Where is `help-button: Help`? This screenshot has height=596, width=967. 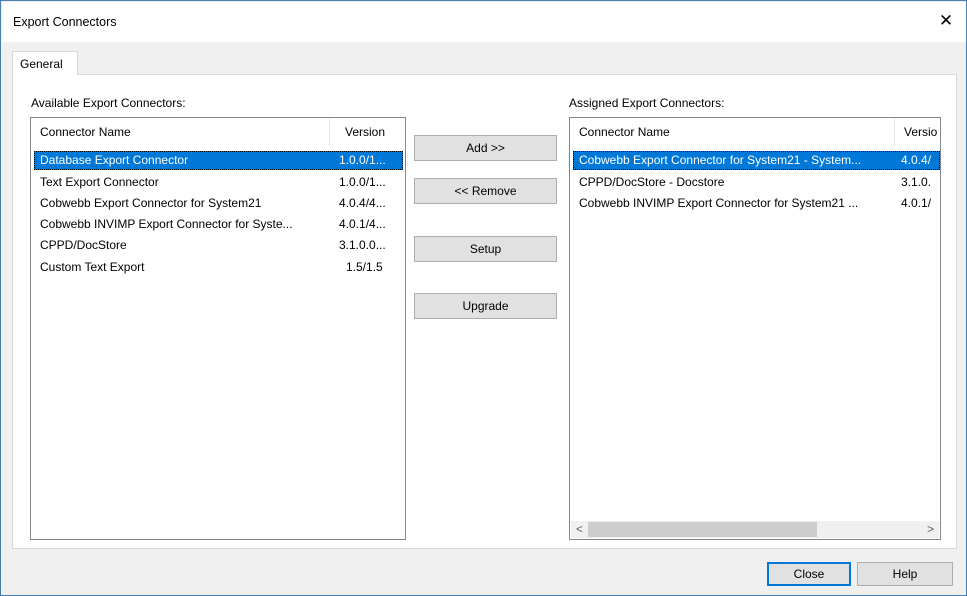 help-button: Help is located at coordinates (905, 574).